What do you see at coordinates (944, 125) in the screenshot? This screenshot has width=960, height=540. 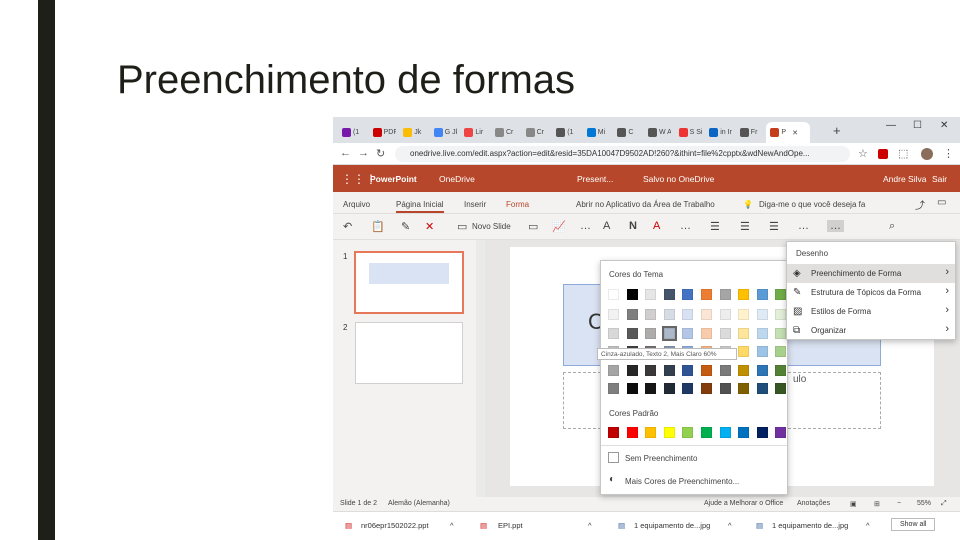 I see `close-window-icon: ✕` at bounding box center [944, 125].